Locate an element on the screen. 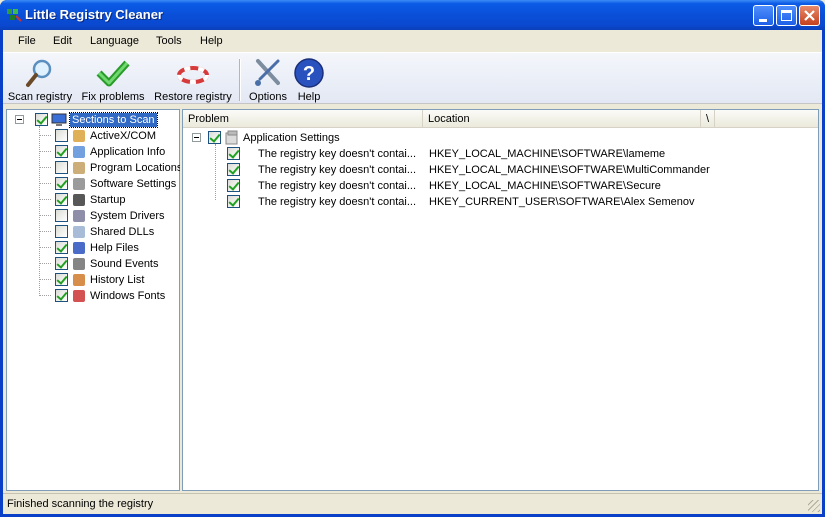  options-label: Options is located at coordinates (268, 97).